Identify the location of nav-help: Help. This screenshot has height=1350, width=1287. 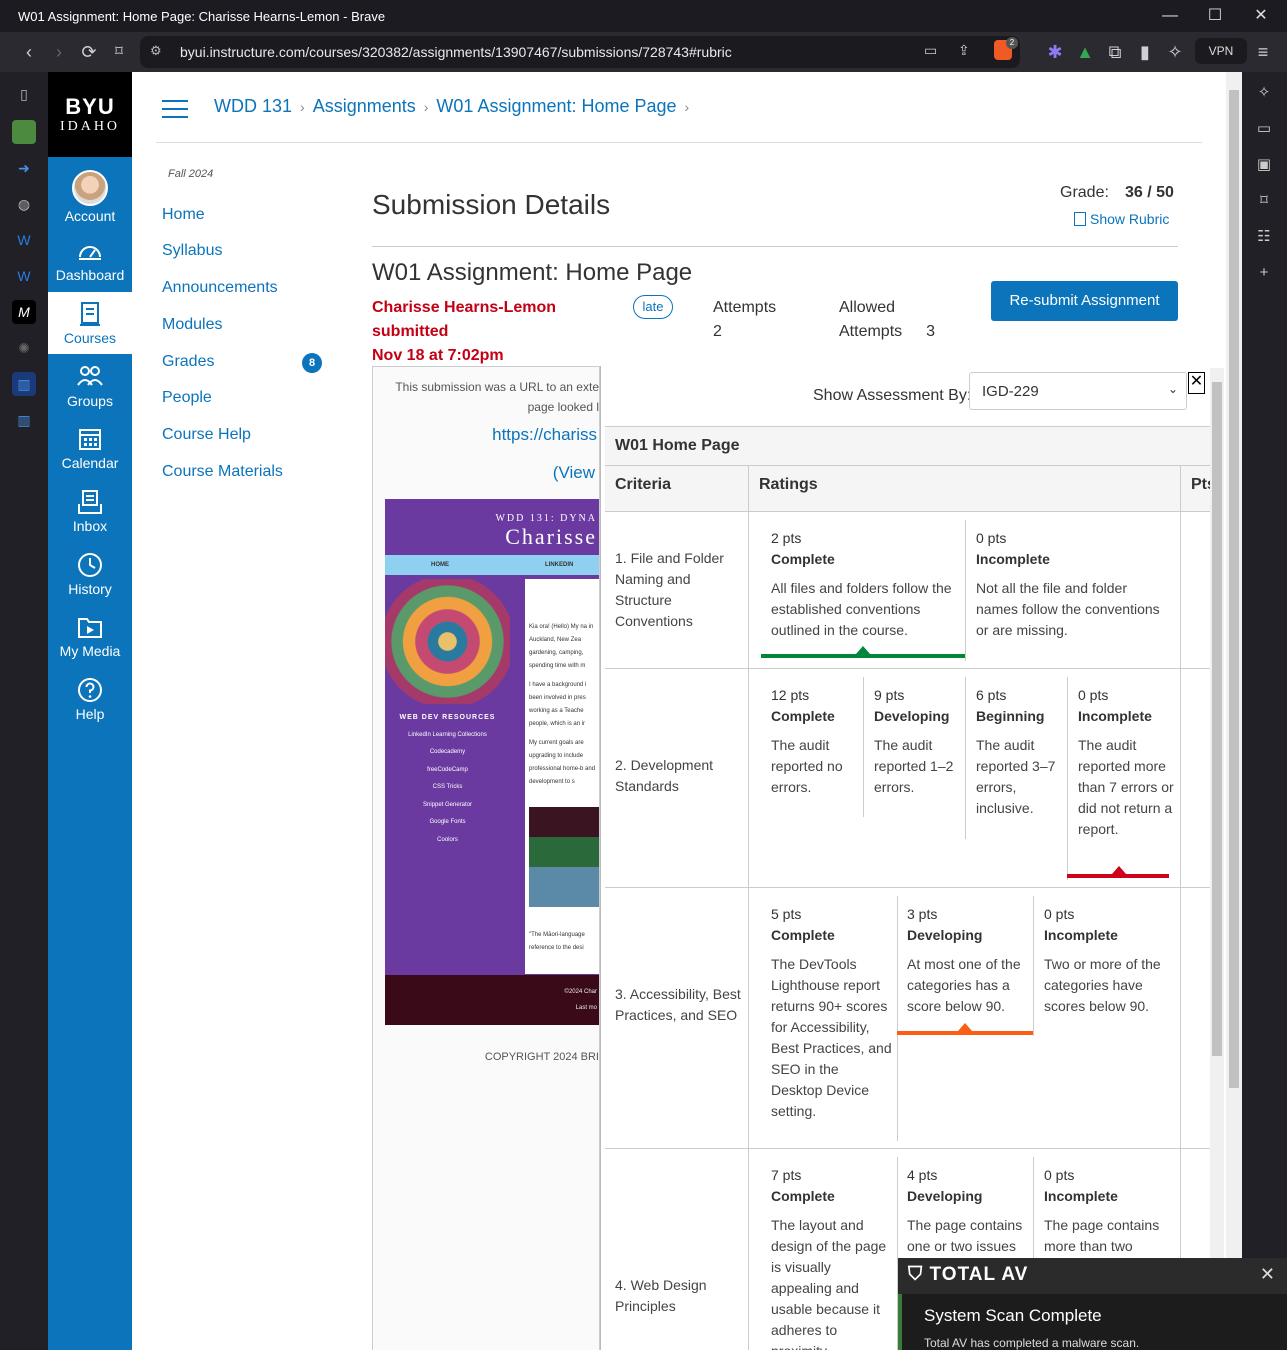
(90, 699).